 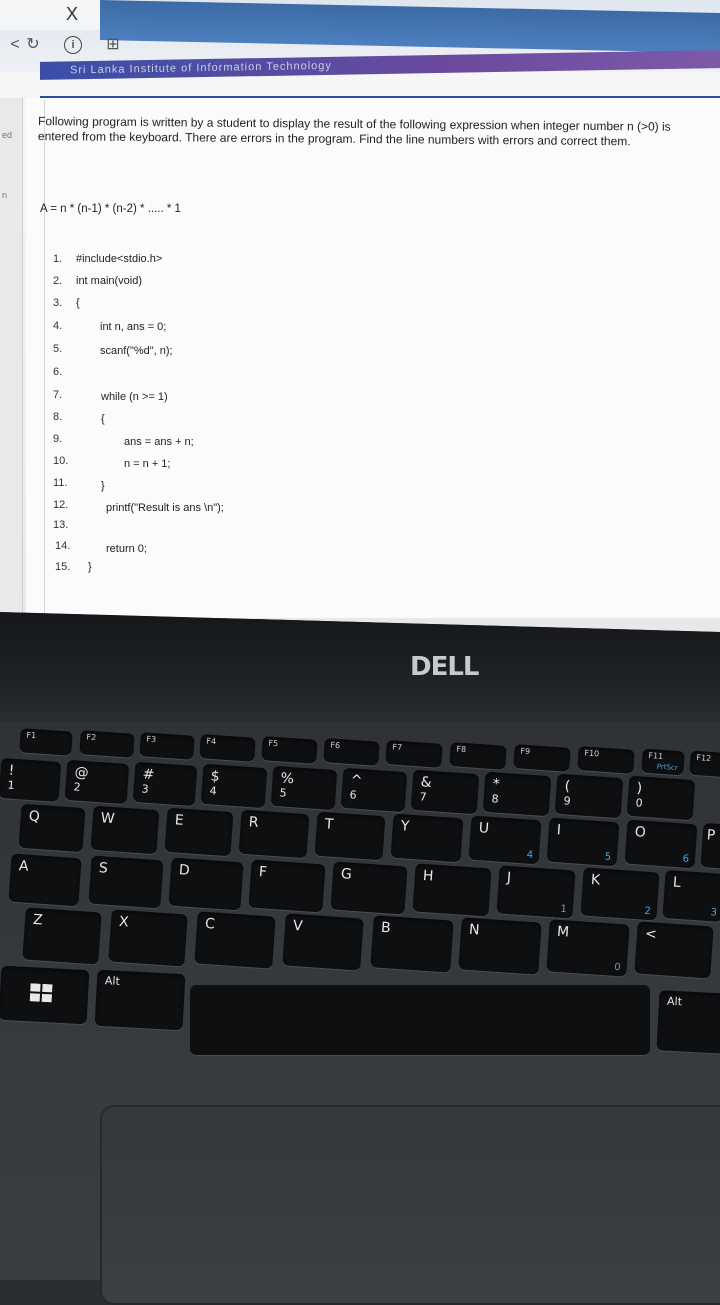 I want to click on back-icon: <, so click(x=15, y=45).